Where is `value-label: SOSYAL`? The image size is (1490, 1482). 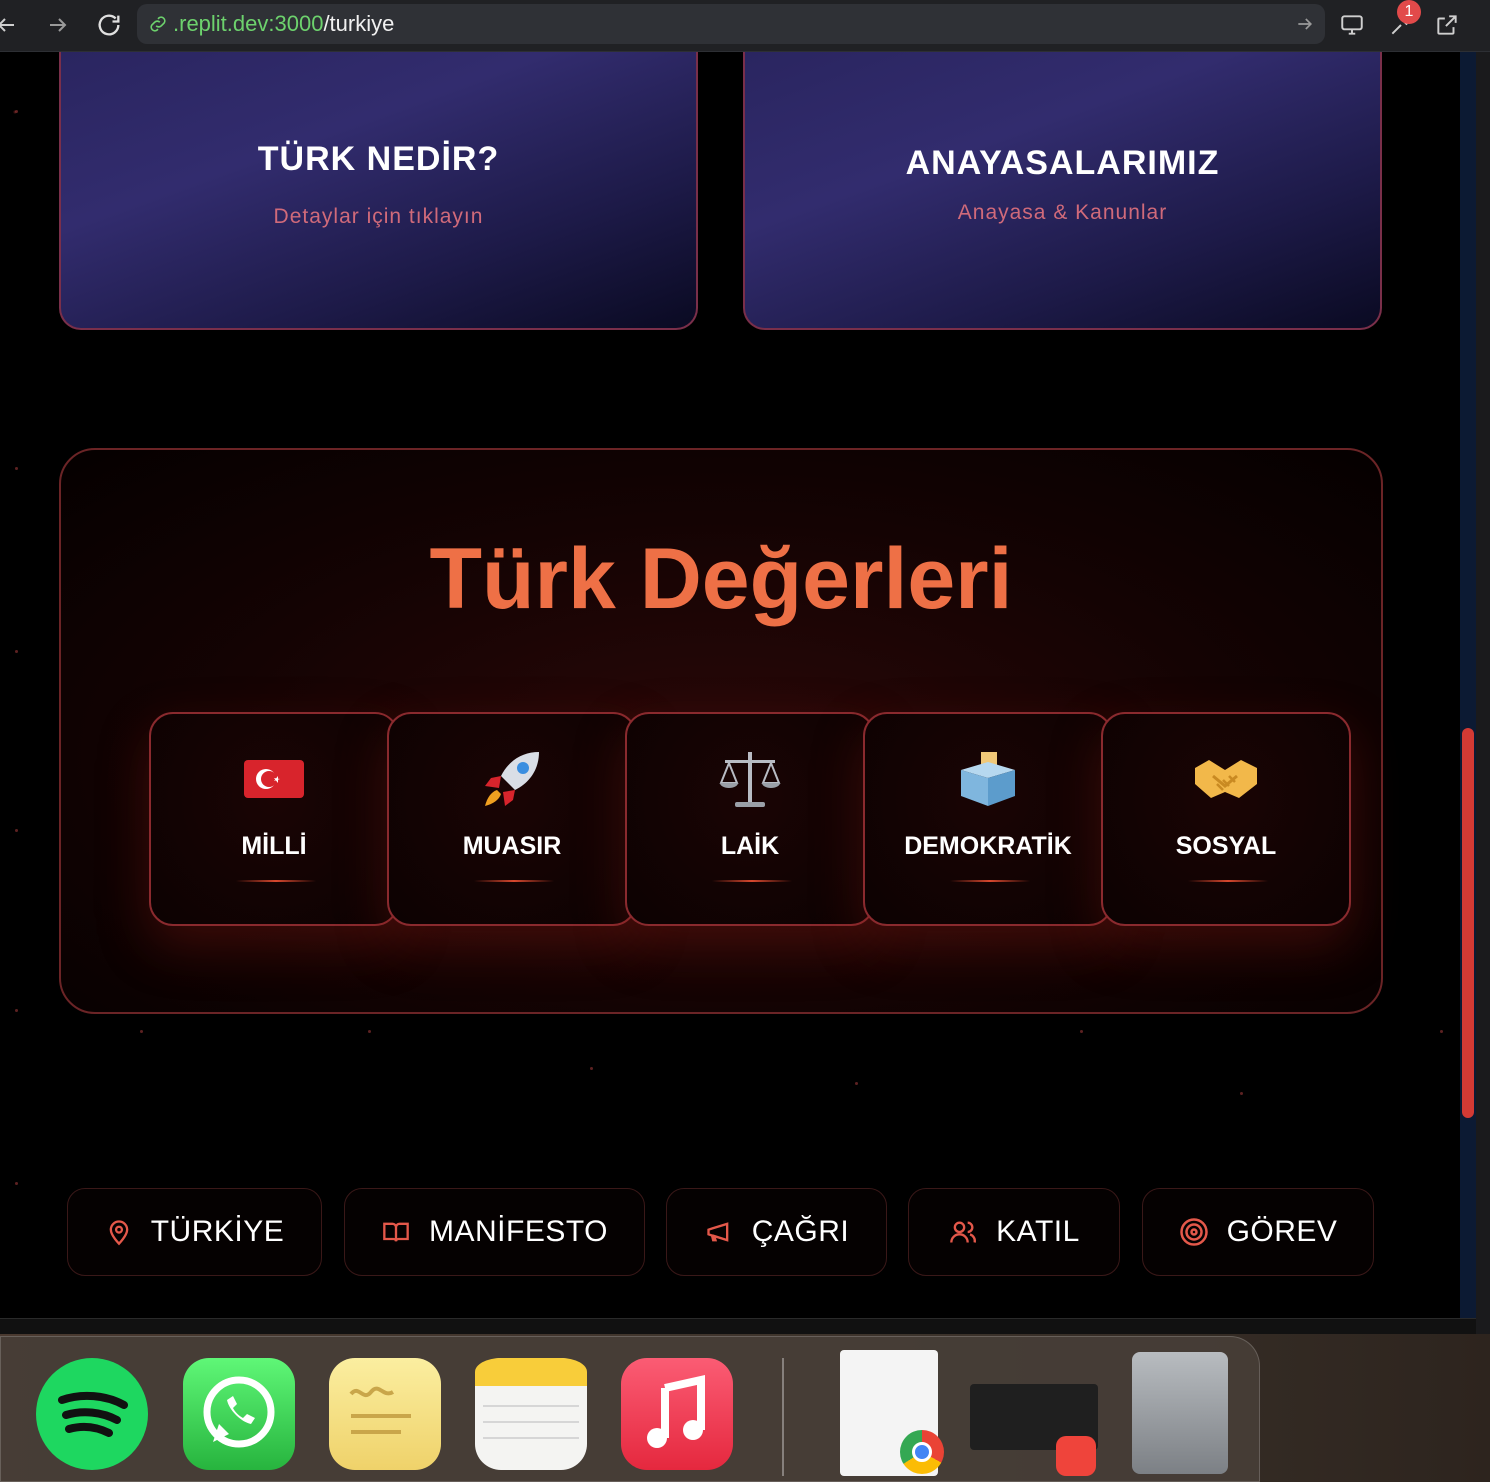 value-label: SOSYAL is located at coordinates (1226, 846).